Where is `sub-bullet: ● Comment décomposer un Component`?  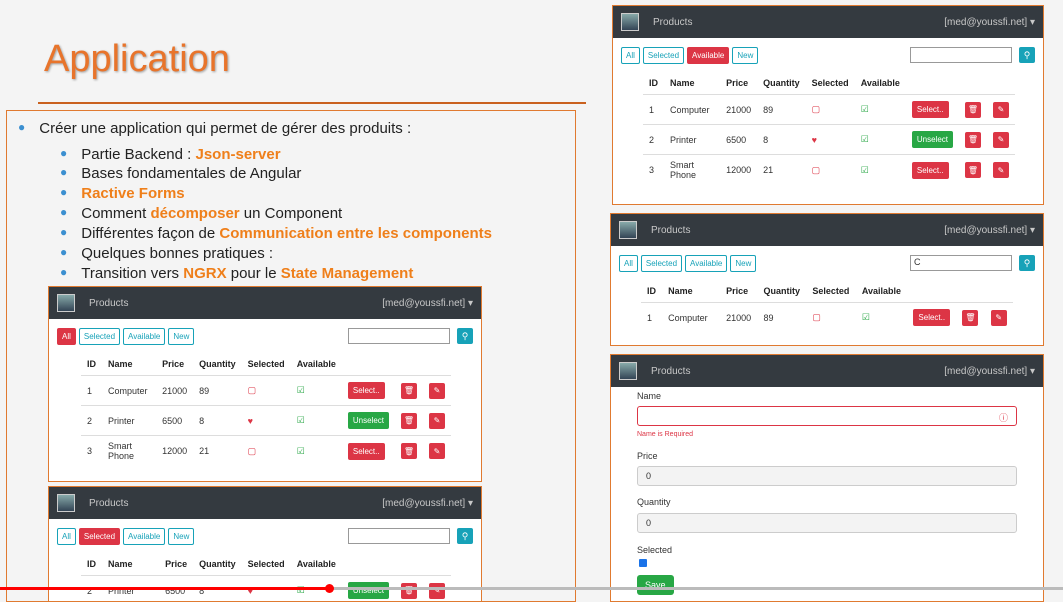
sub-bullet: ● Comment décomposer un Component is located at coordinates (201, 213).